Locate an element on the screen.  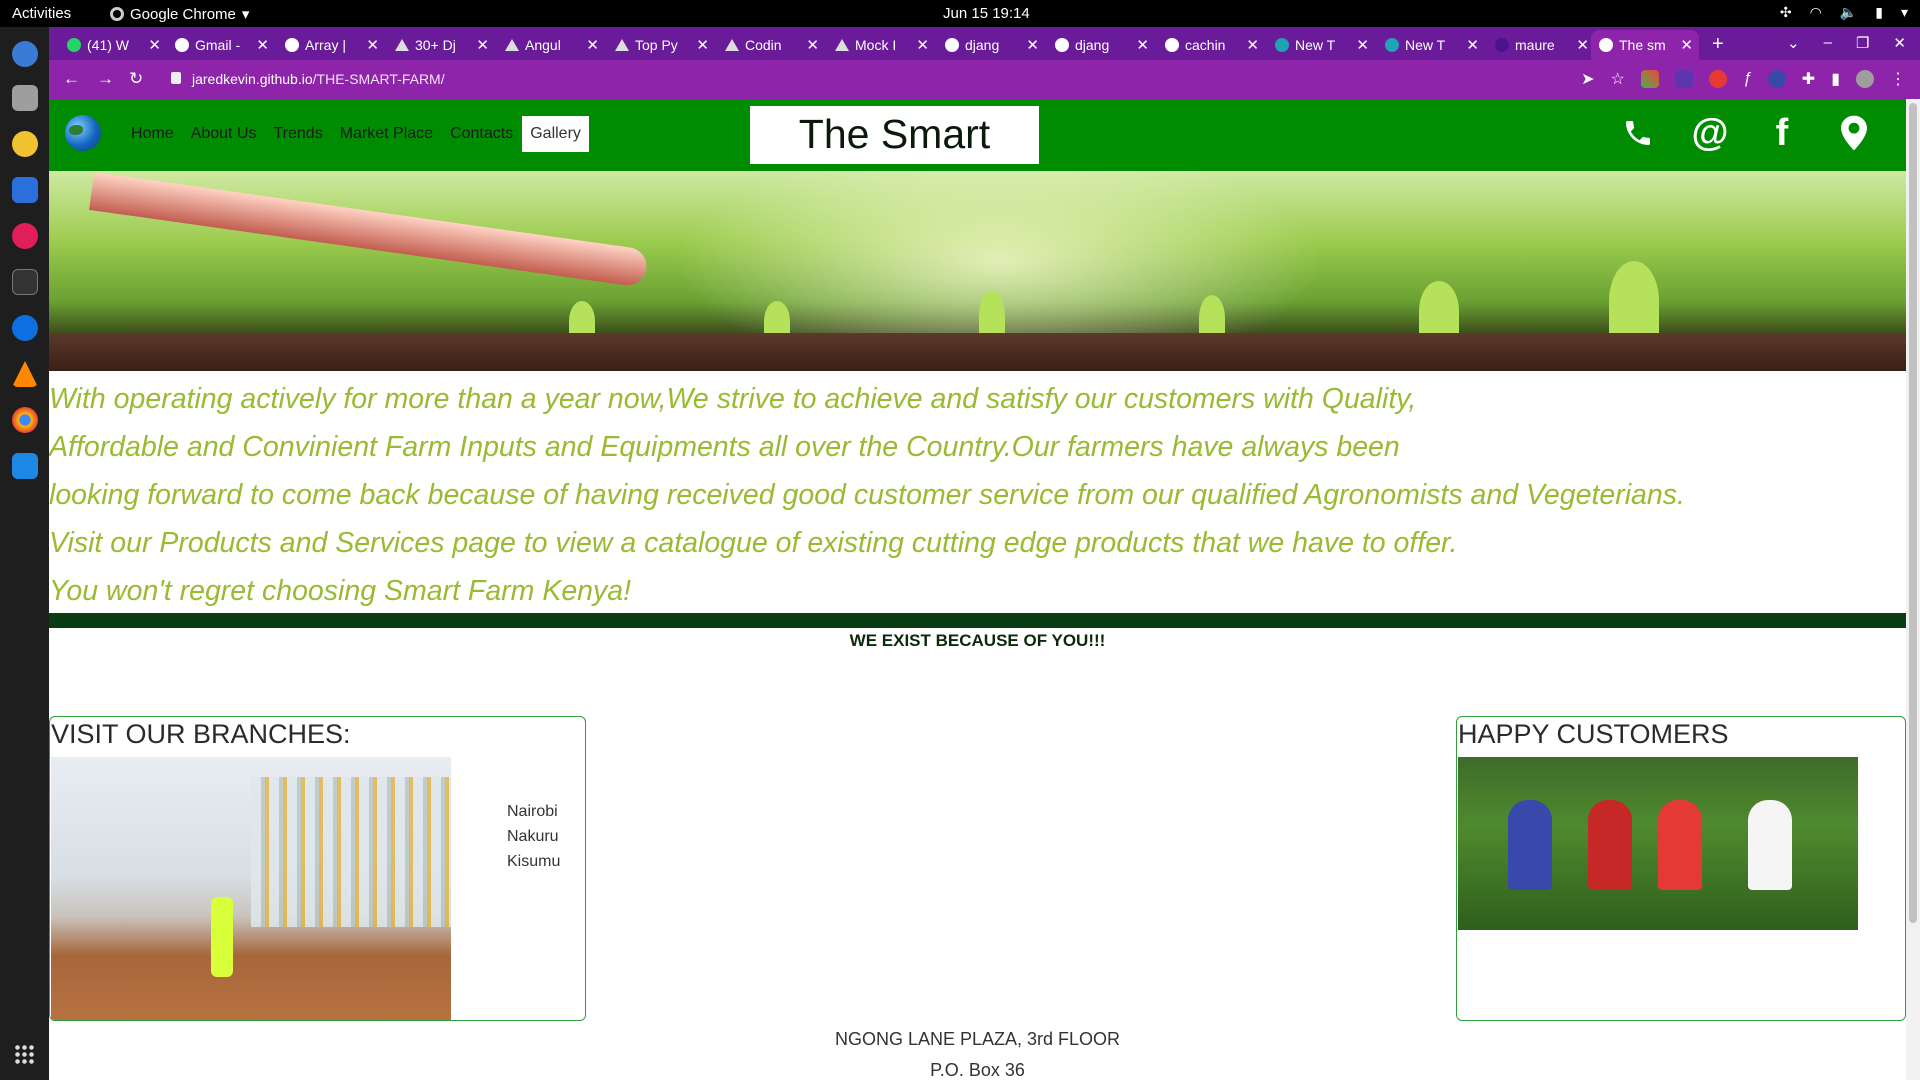
formula-icon: ƒ is located at coordinates (1747, 79).